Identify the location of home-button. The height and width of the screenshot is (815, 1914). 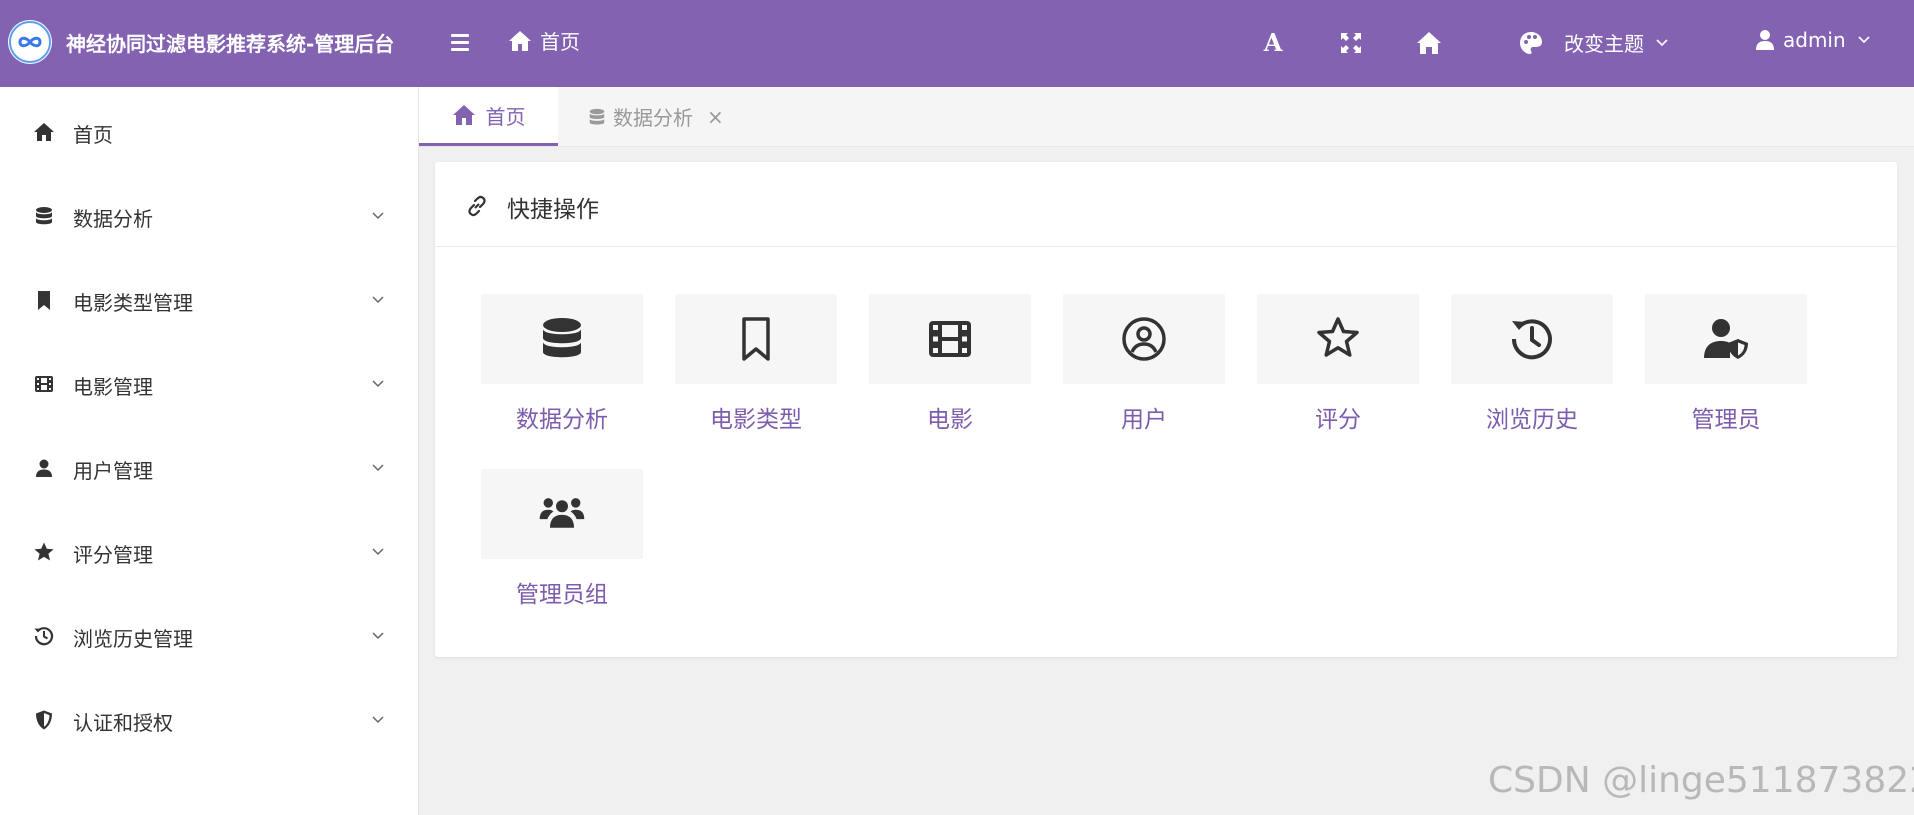
(1429, 43).